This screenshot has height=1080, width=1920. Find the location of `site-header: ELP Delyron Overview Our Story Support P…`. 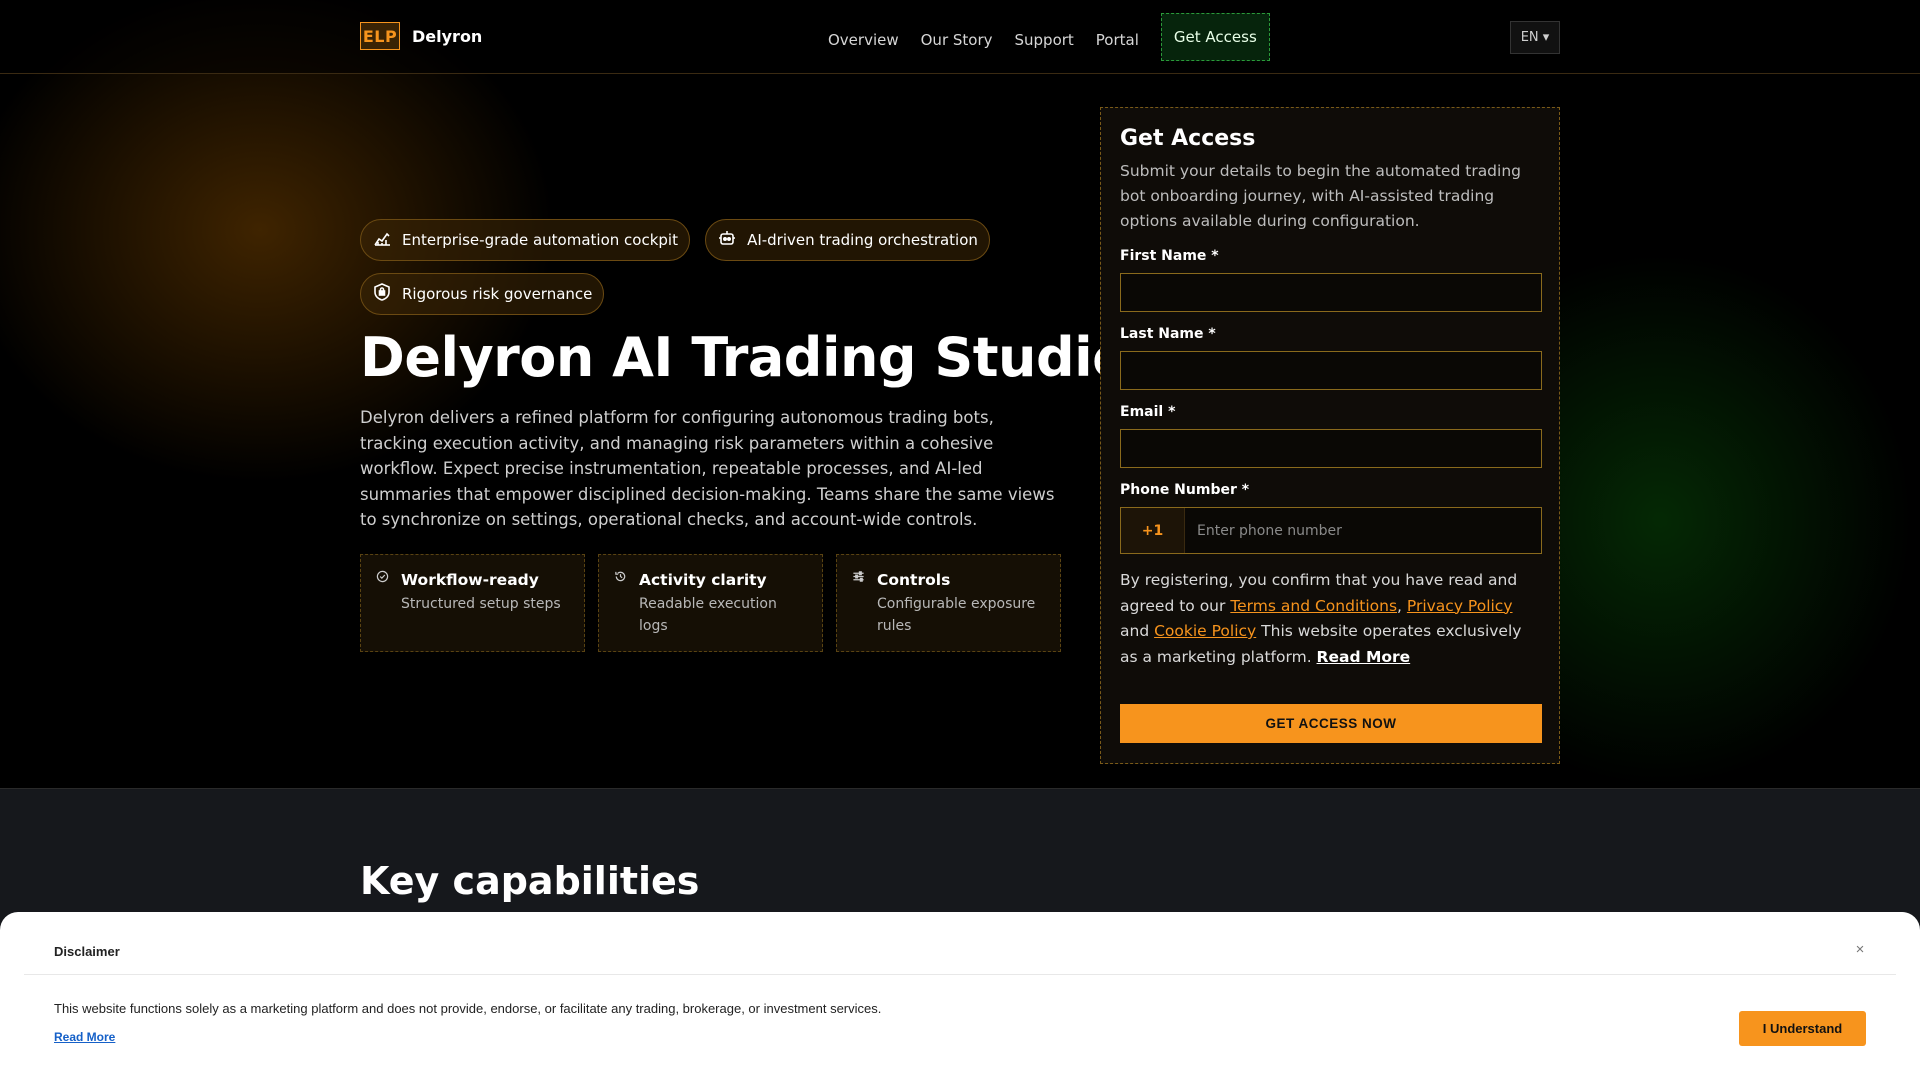

site-header: ELP Delyron Overview Our Story Support P… is located at coordinates (960, 37).